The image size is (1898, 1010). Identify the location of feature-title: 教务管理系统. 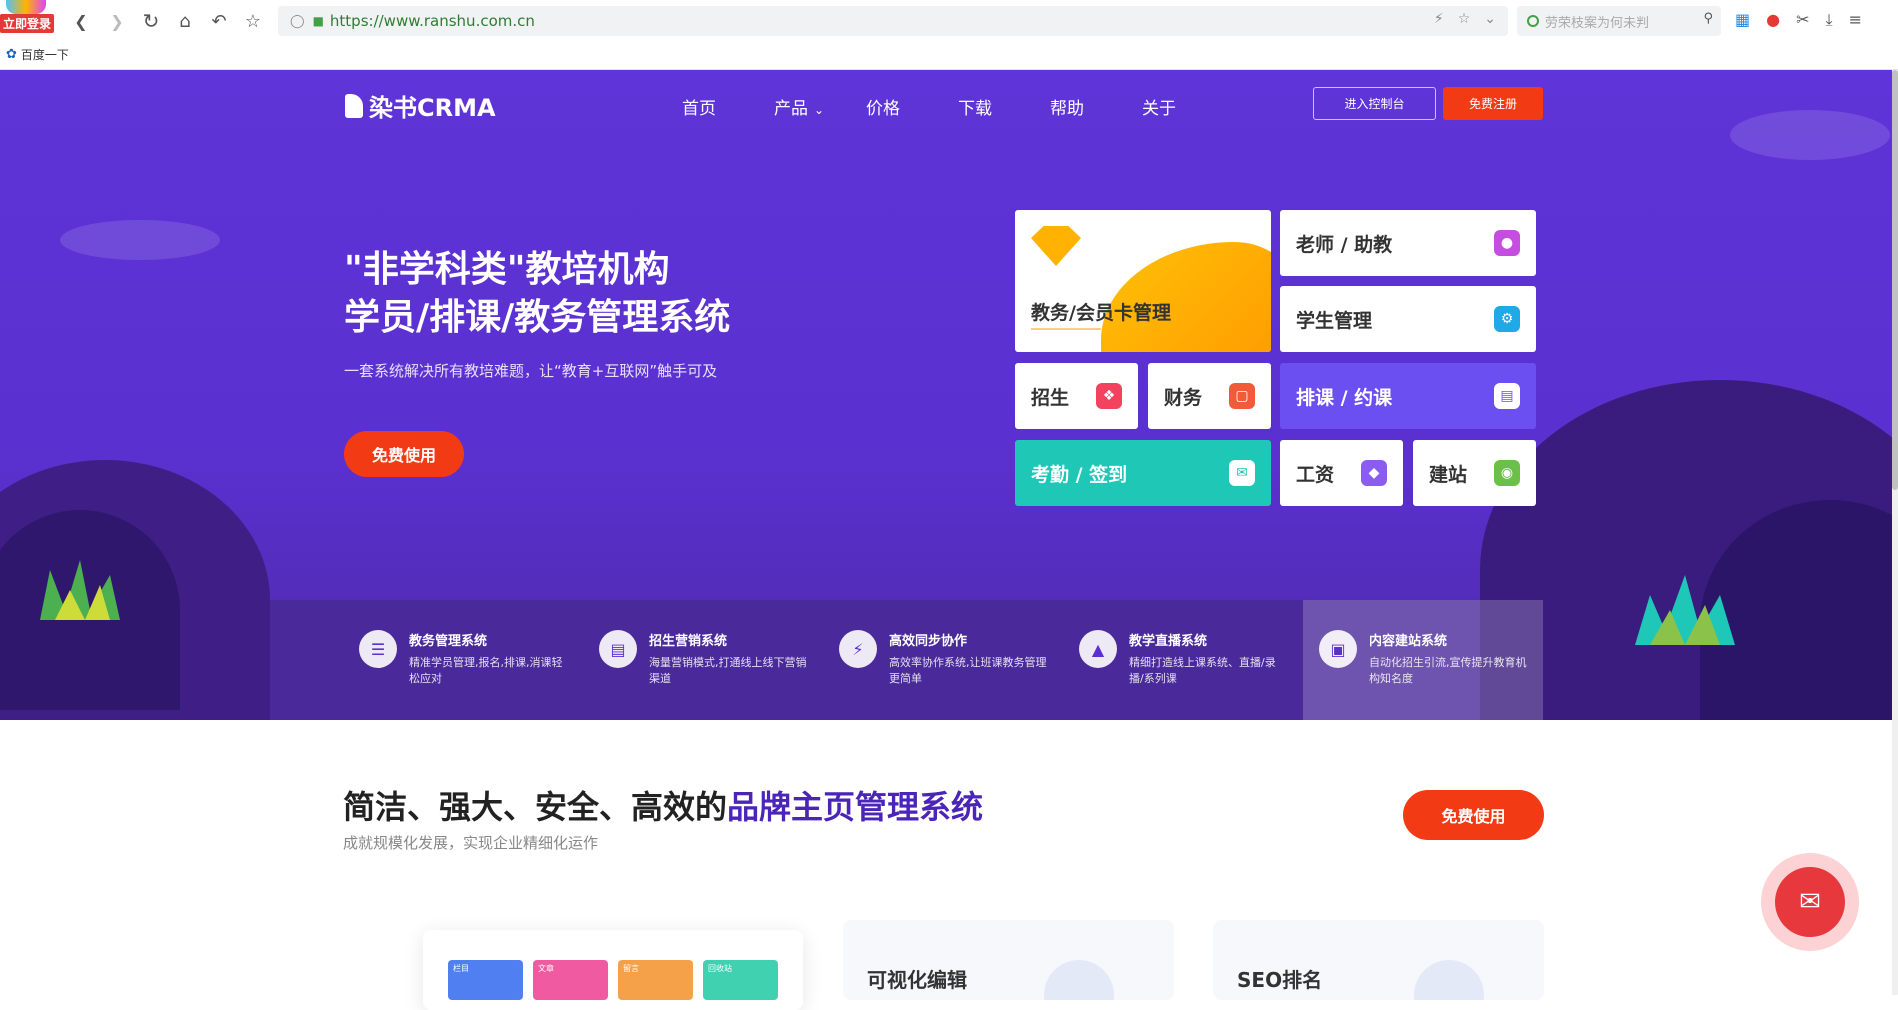
(448, 641).